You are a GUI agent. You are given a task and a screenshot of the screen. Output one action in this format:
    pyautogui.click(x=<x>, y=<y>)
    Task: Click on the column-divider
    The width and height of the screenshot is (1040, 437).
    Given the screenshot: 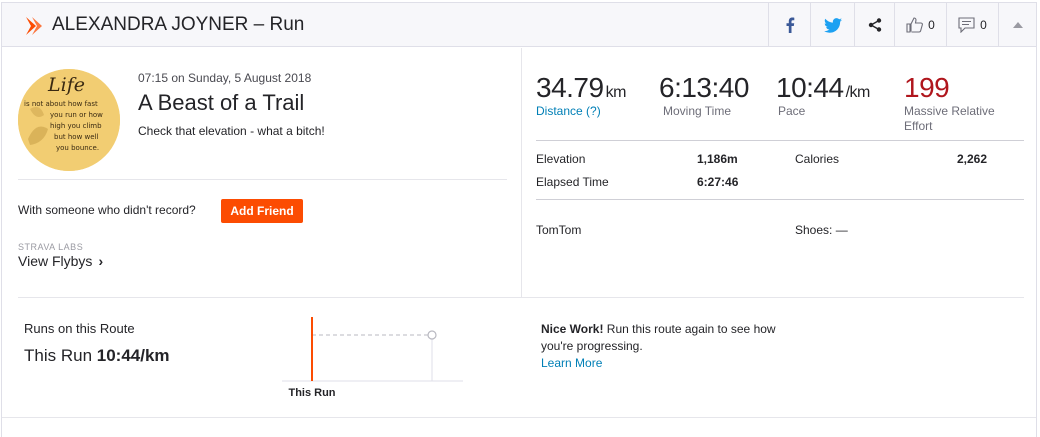 What is the action you would take?
    pyautogui.click(x=521, y=172)
    